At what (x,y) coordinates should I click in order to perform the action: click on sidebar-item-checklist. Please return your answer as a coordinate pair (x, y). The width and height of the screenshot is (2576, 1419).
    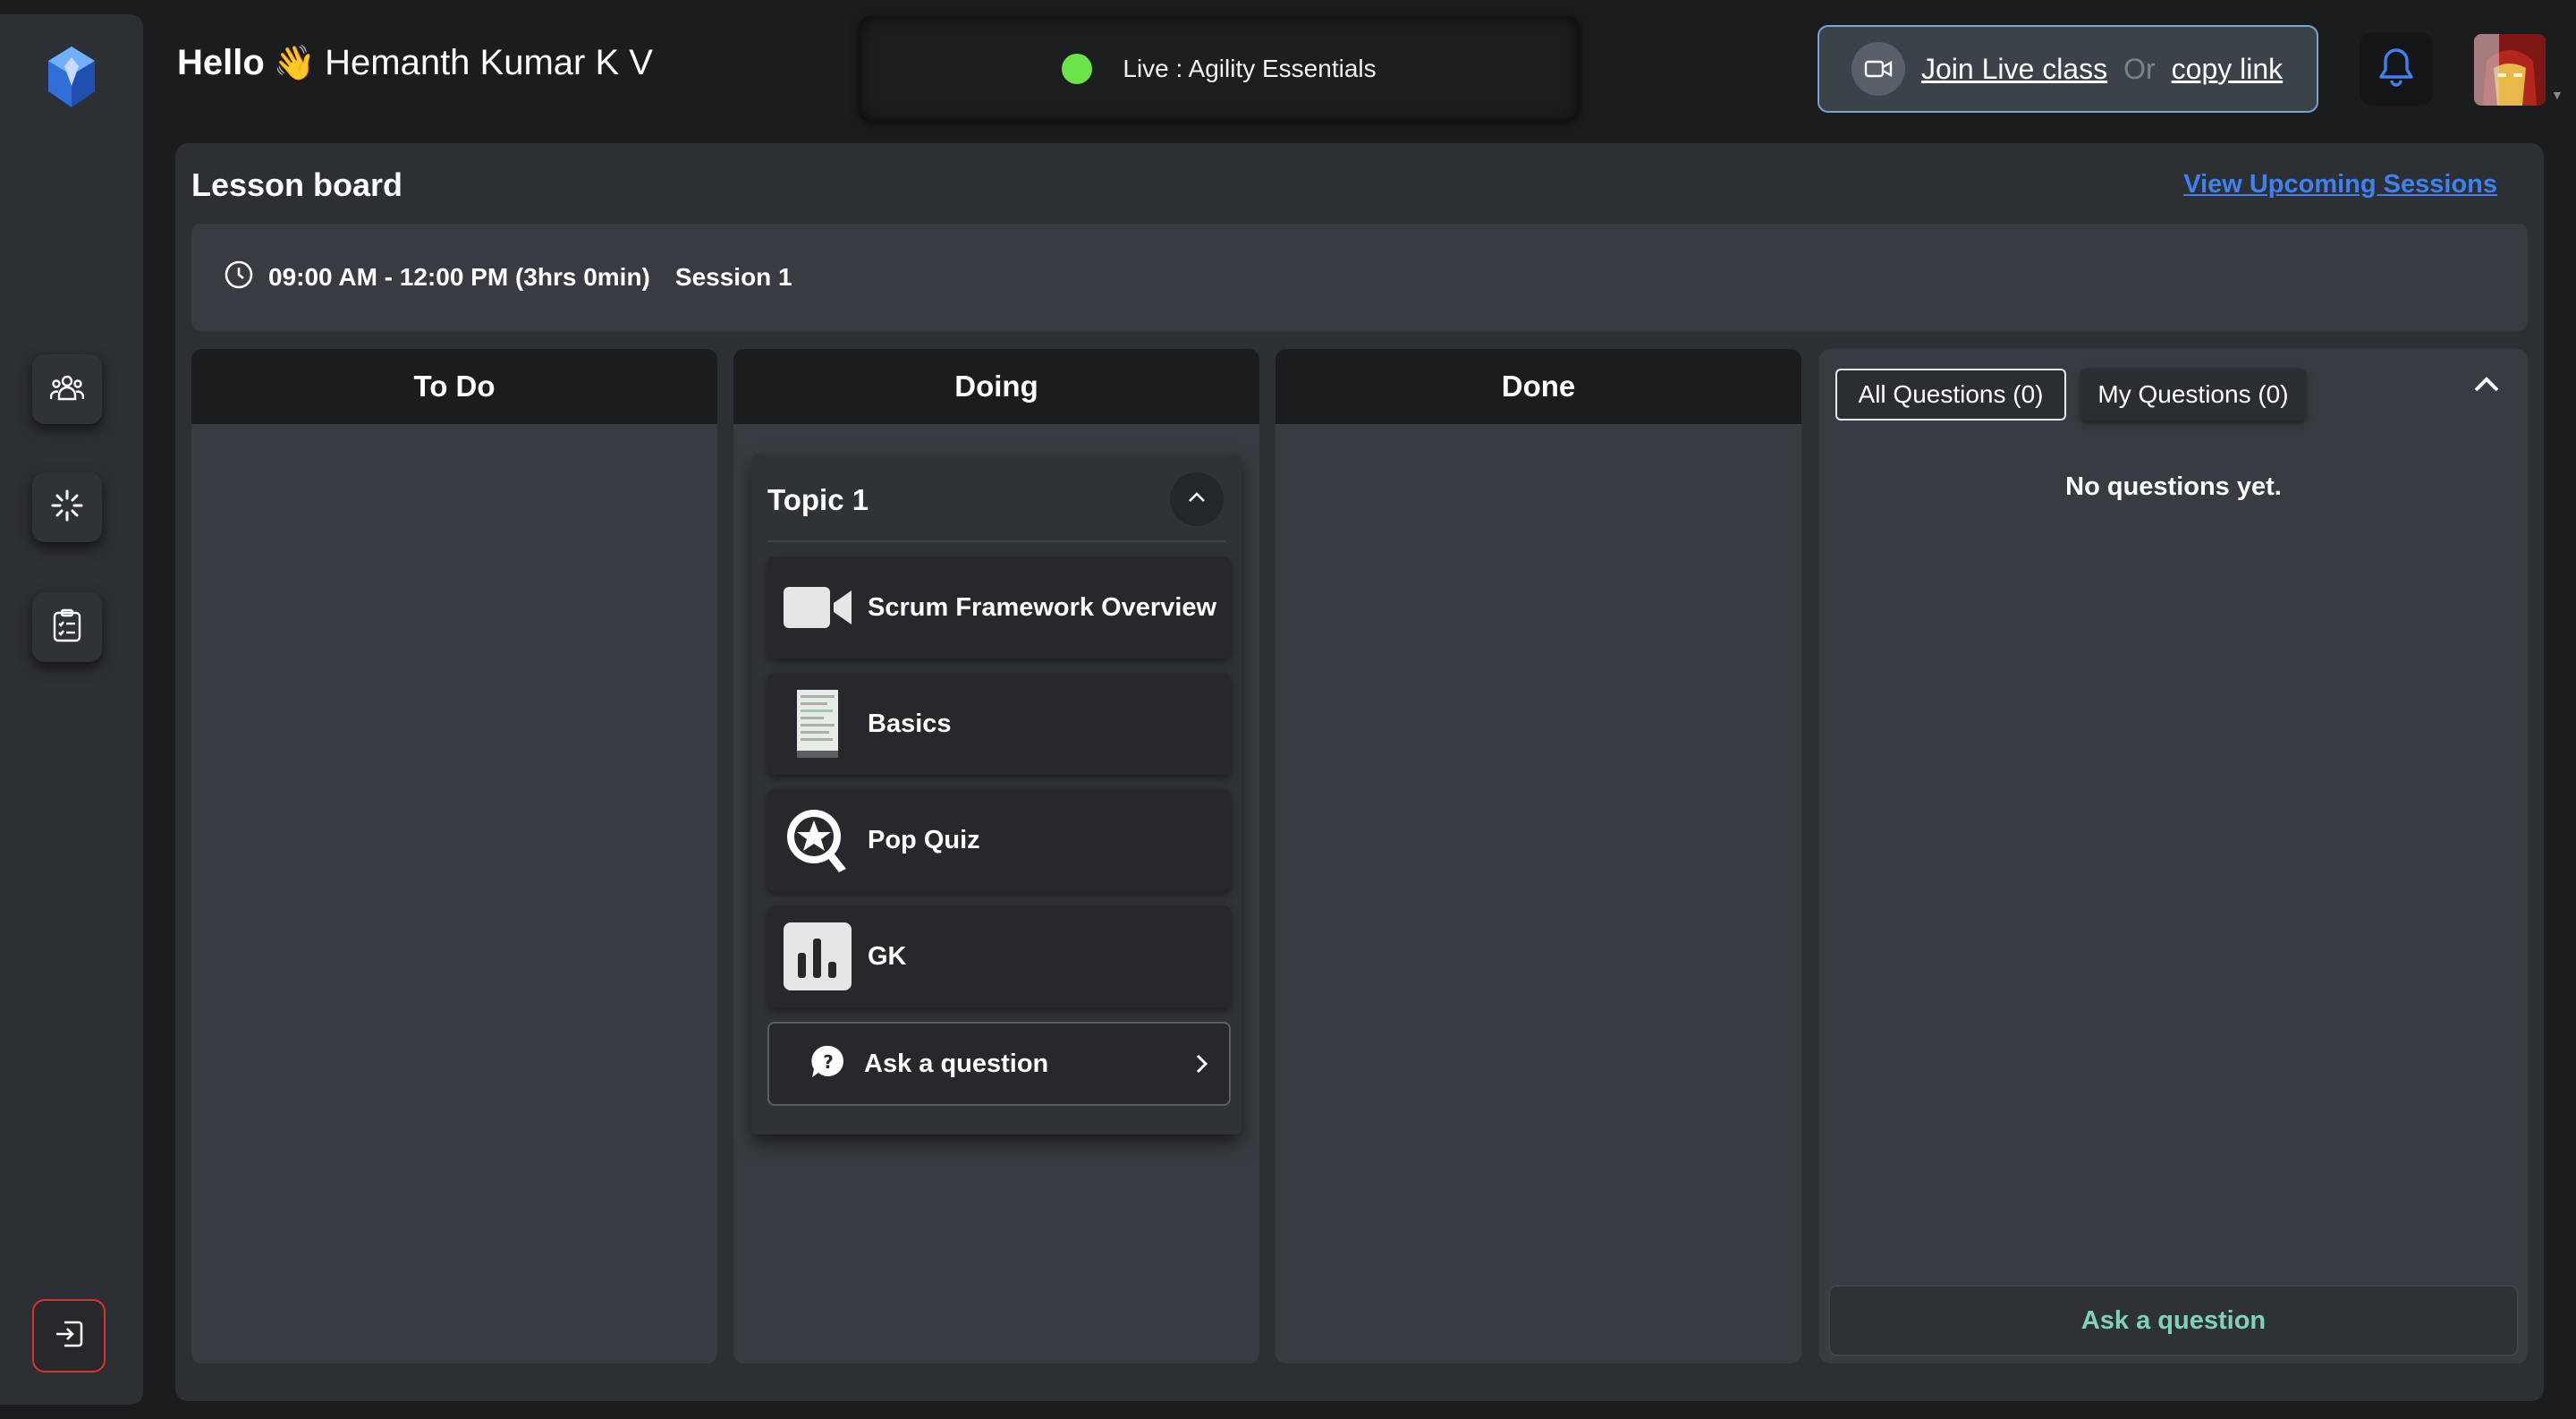
    Looking at the image, I should click on (67, 627).